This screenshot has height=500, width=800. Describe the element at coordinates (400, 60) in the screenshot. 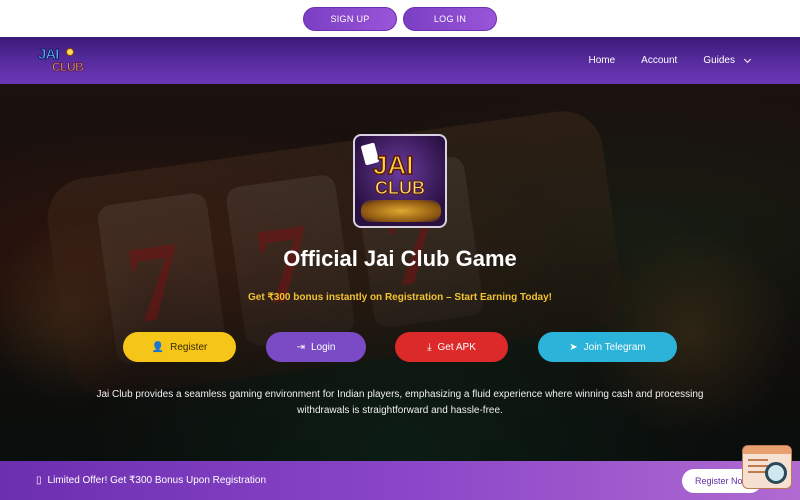

I see `main-nav: JAI CLUB Home Account Guides` at that location.